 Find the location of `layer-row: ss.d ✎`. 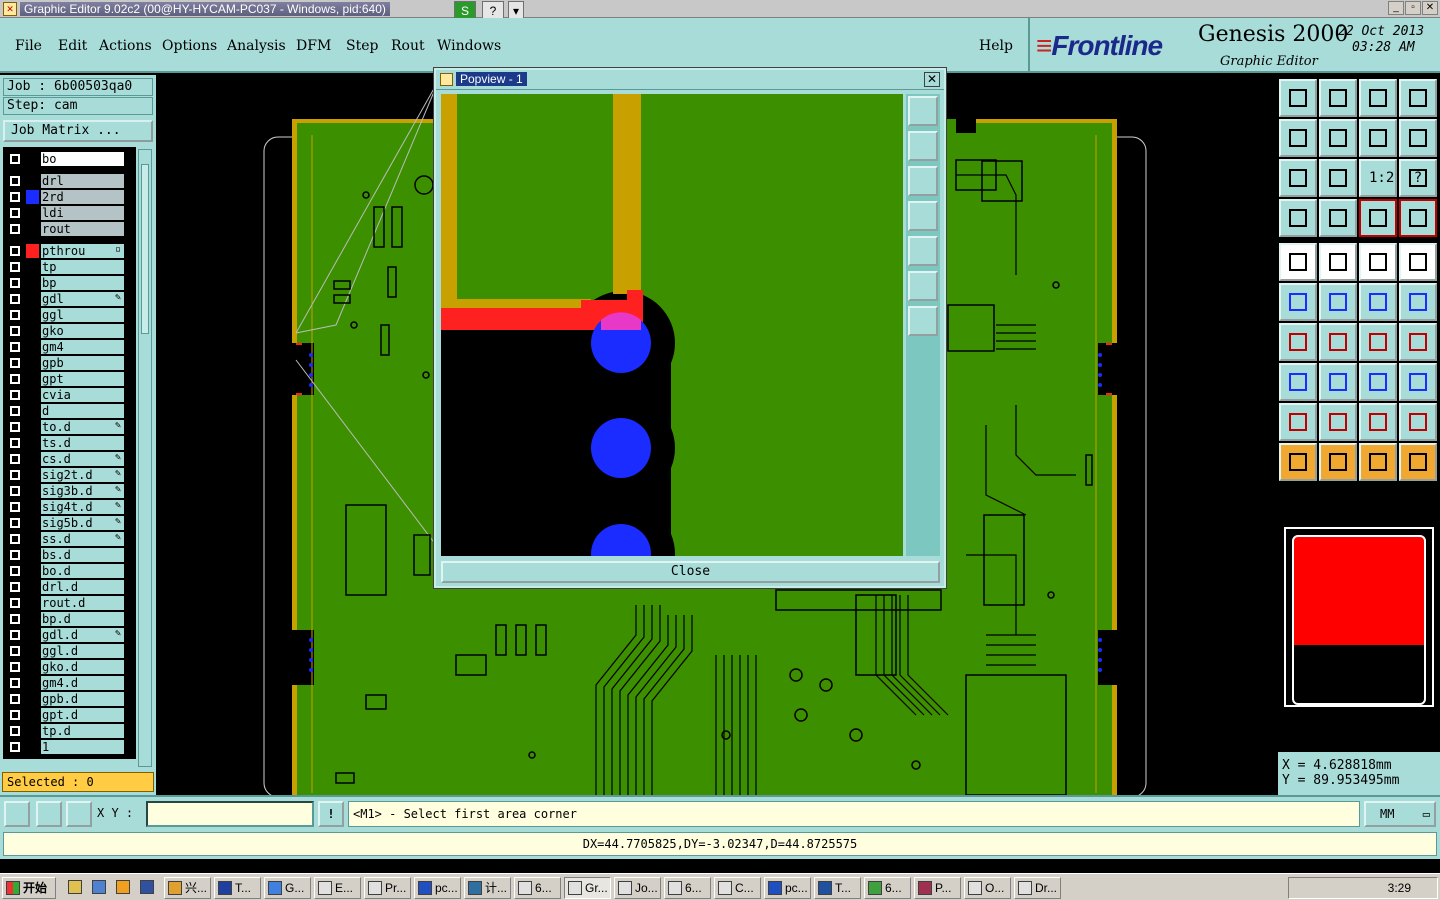

layer-row: ss.d ✎ is located at coordinates (69, 539).